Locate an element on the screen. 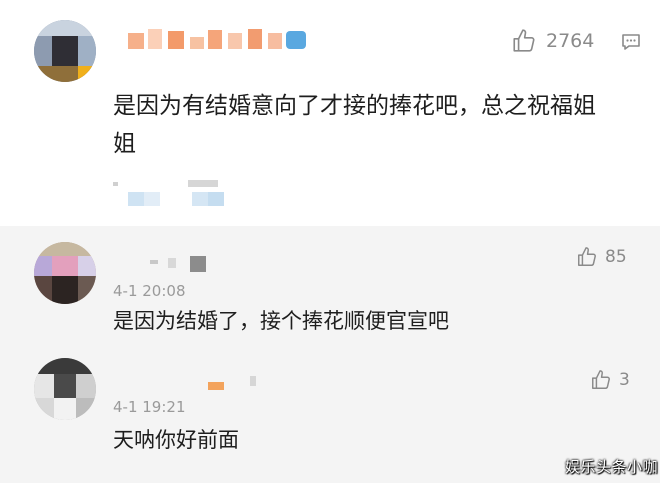  like-count: 3 is located at coordinates (624, 380).